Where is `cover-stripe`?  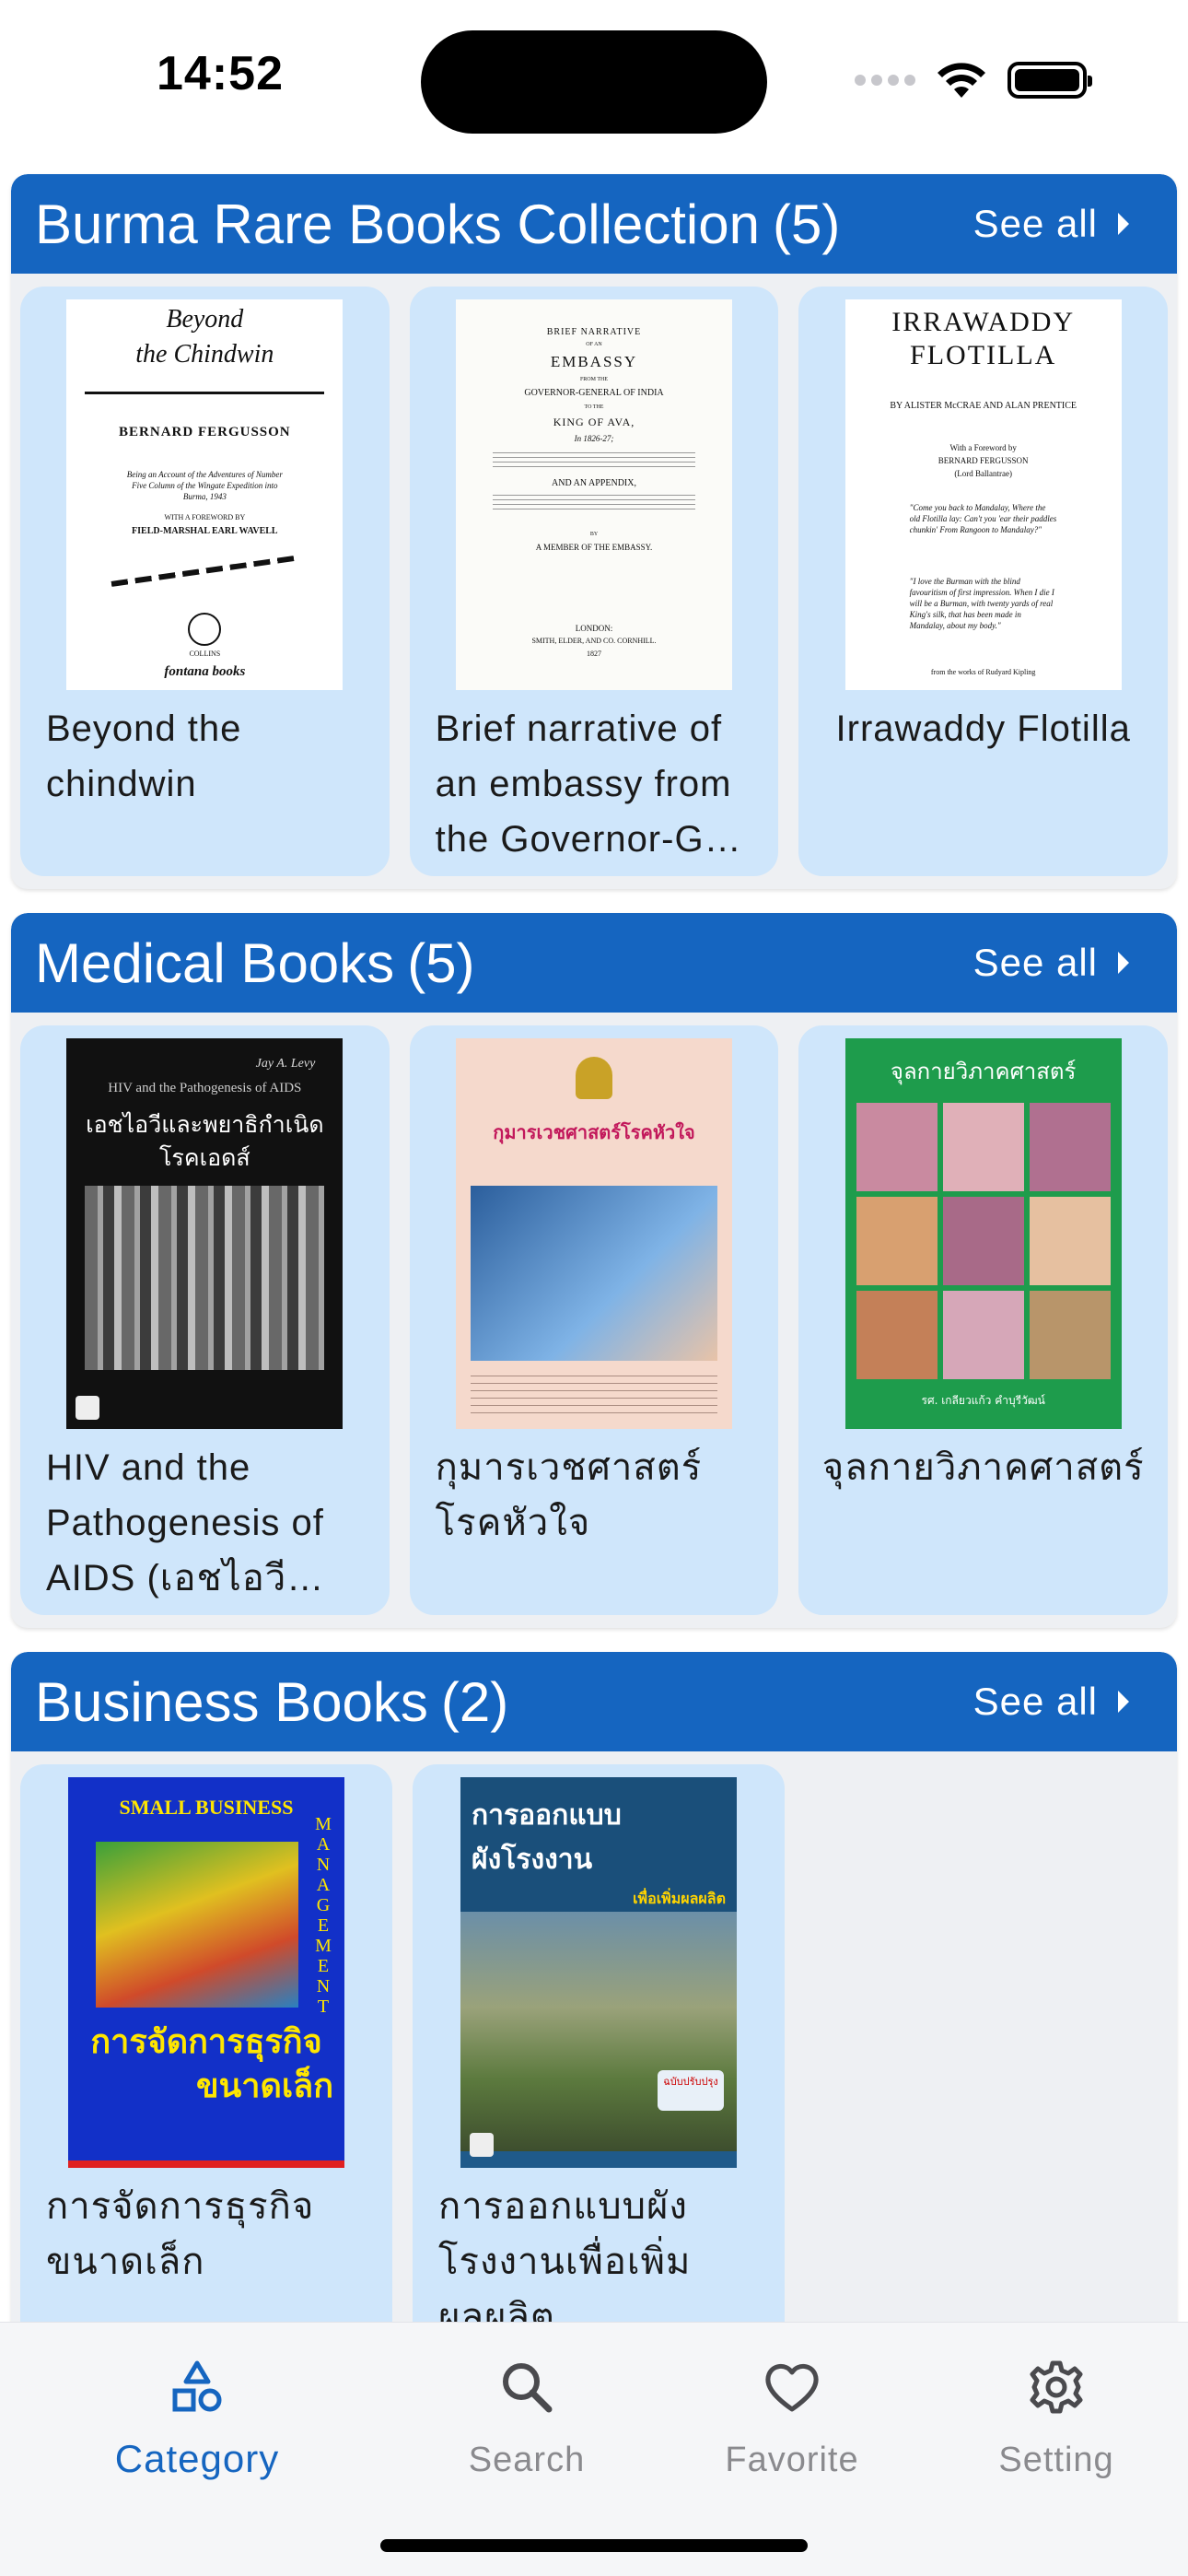 cover-stripe is located at coordinates (206, 2164).